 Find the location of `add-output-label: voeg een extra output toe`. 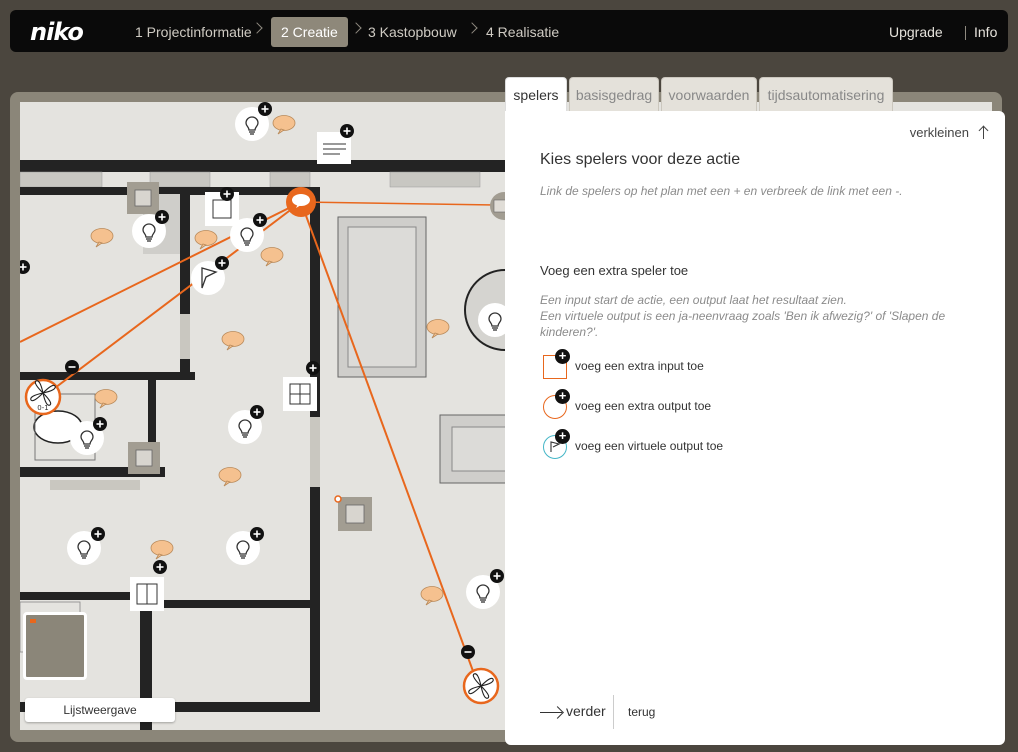

add-output-label: voeg een extra output toe is located at coordinates (643, 406).